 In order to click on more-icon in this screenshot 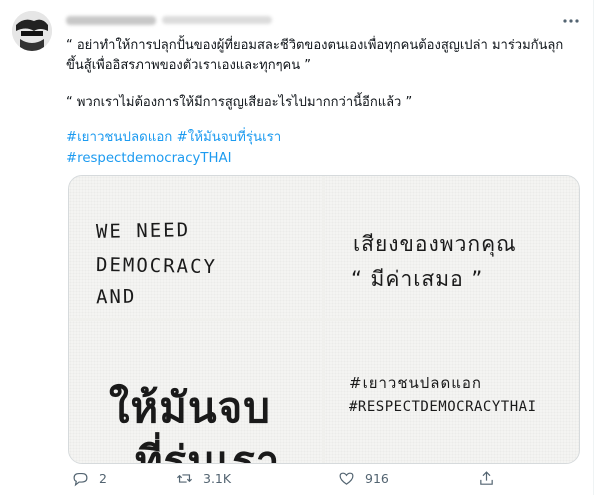, I will do `click(571, 21)`.